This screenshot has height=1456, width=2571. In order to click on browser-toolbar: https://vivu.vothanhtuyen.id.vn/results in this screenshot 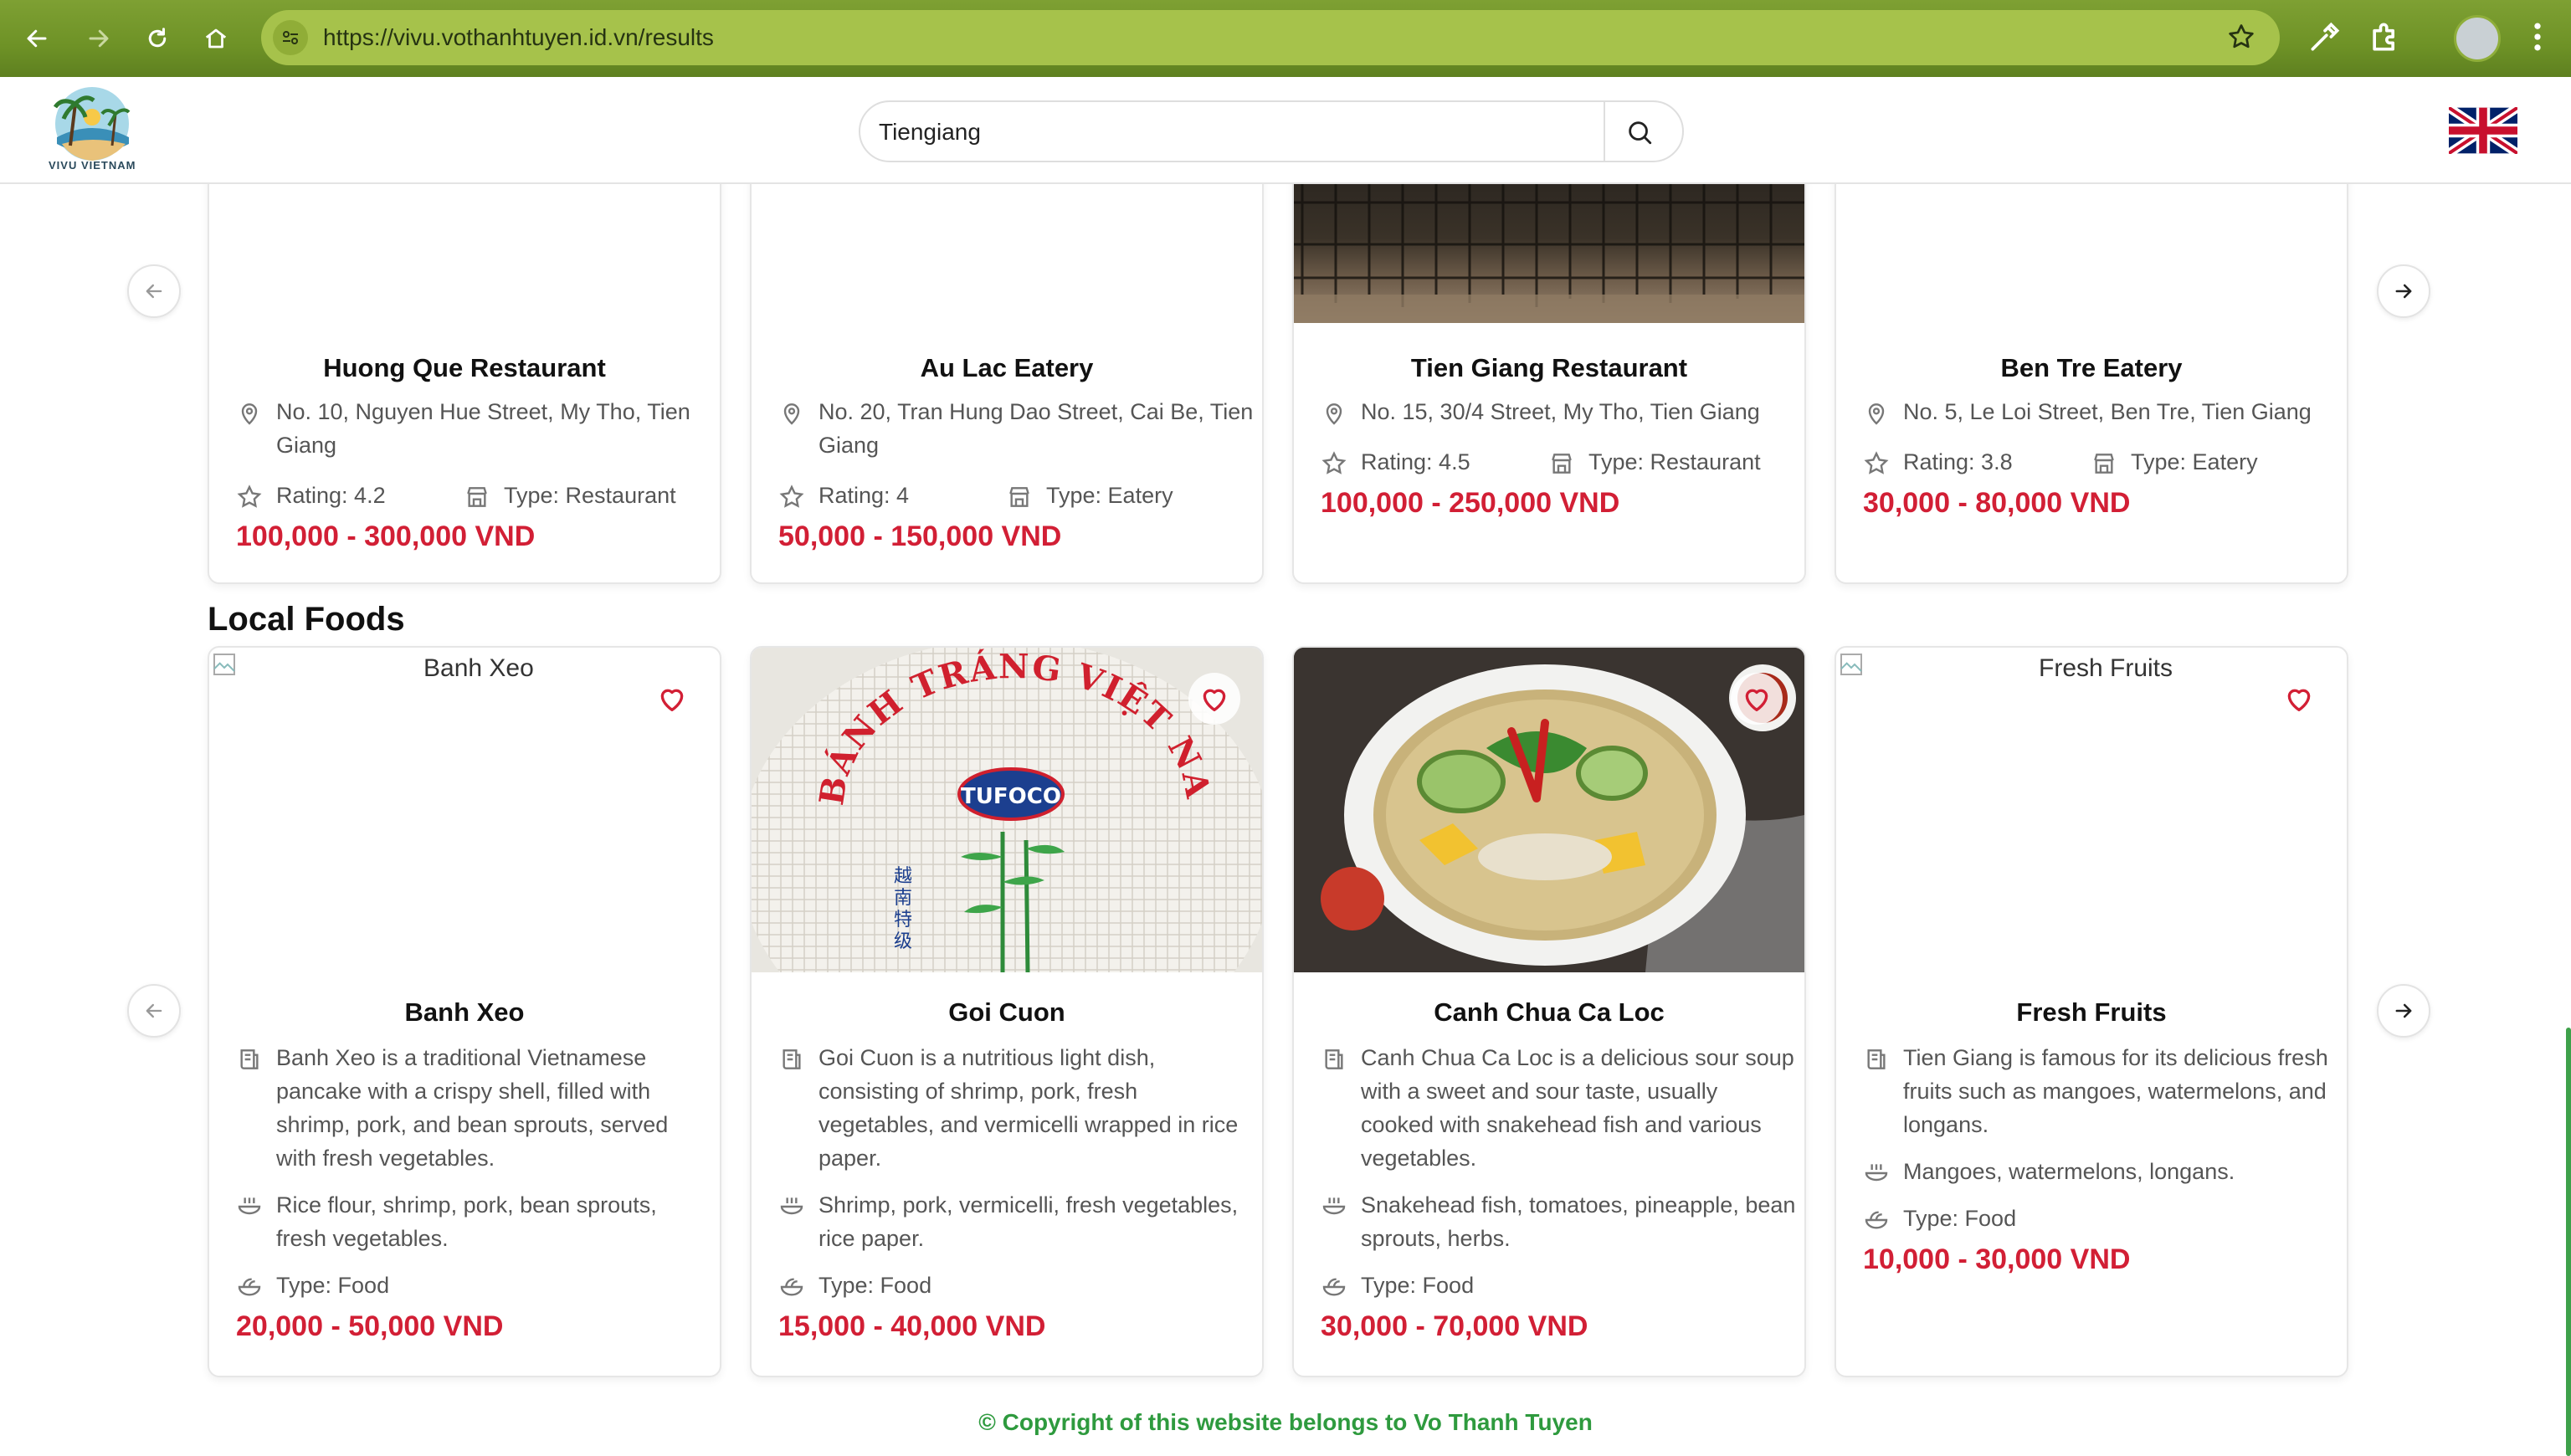, I will do `click(1285, 39)`.